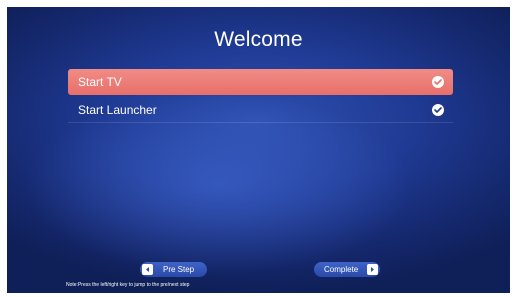 This screenshot has width=515, height=297. What do you see at coordinates (372, 269) in the screenshot?
I see `arrow-right-icon` at bounding box center [372, 269].